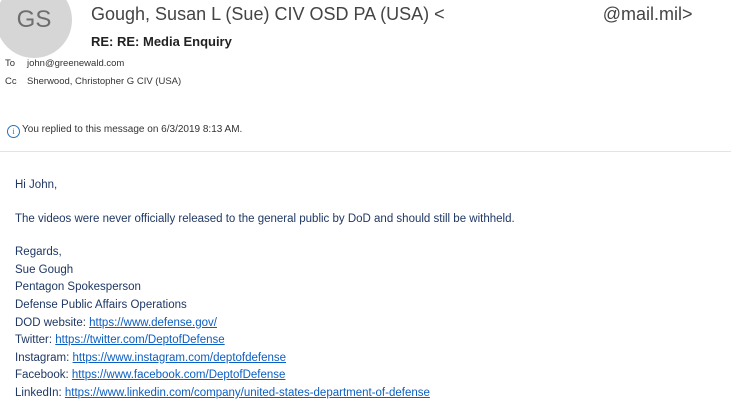 This screenshot has width=731, height=411. Describe the element at coordinates (104, 81) in the screenshot. I see `cc-recipient: Sherwood, Christopher G CIV (USA)` at that location.